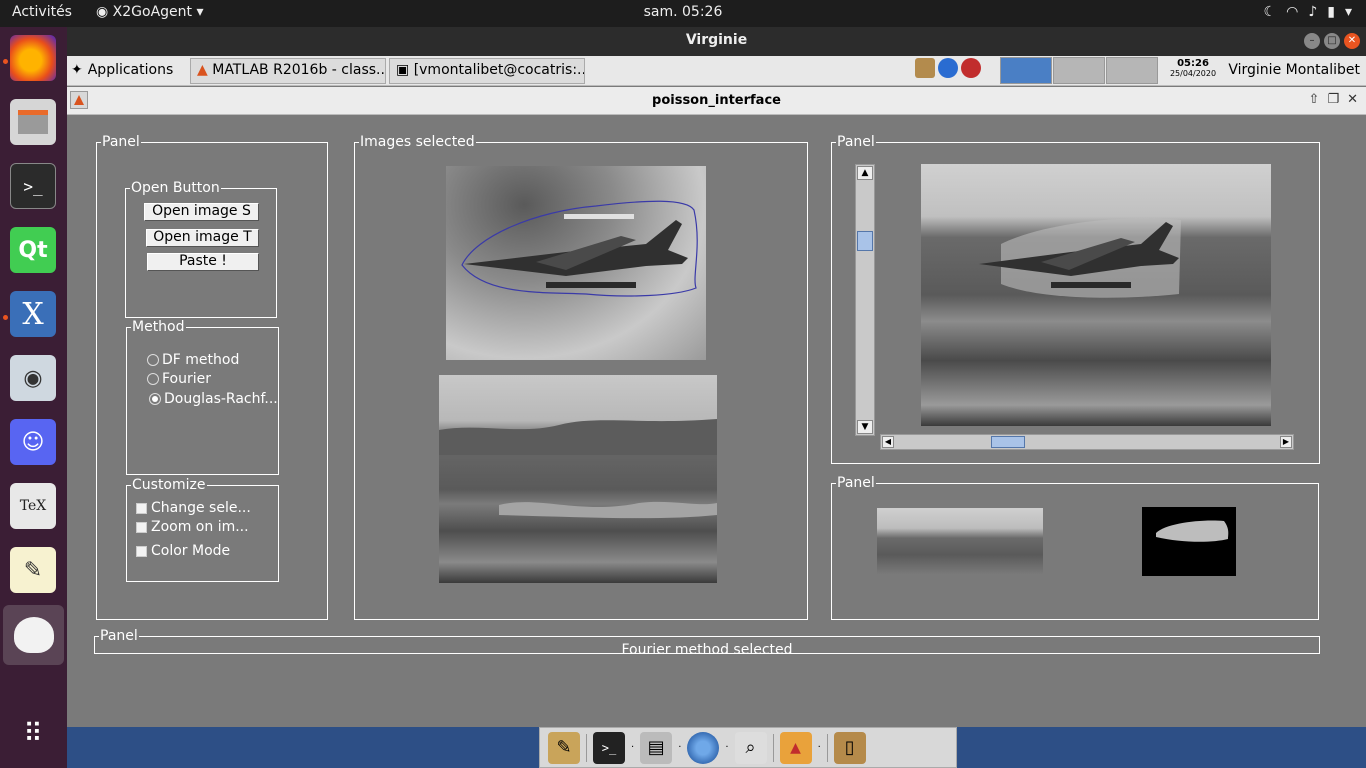  Describe the element at coordinates (403, 70) in the screenshot. I see `terminal-icon: ▣` at that location.